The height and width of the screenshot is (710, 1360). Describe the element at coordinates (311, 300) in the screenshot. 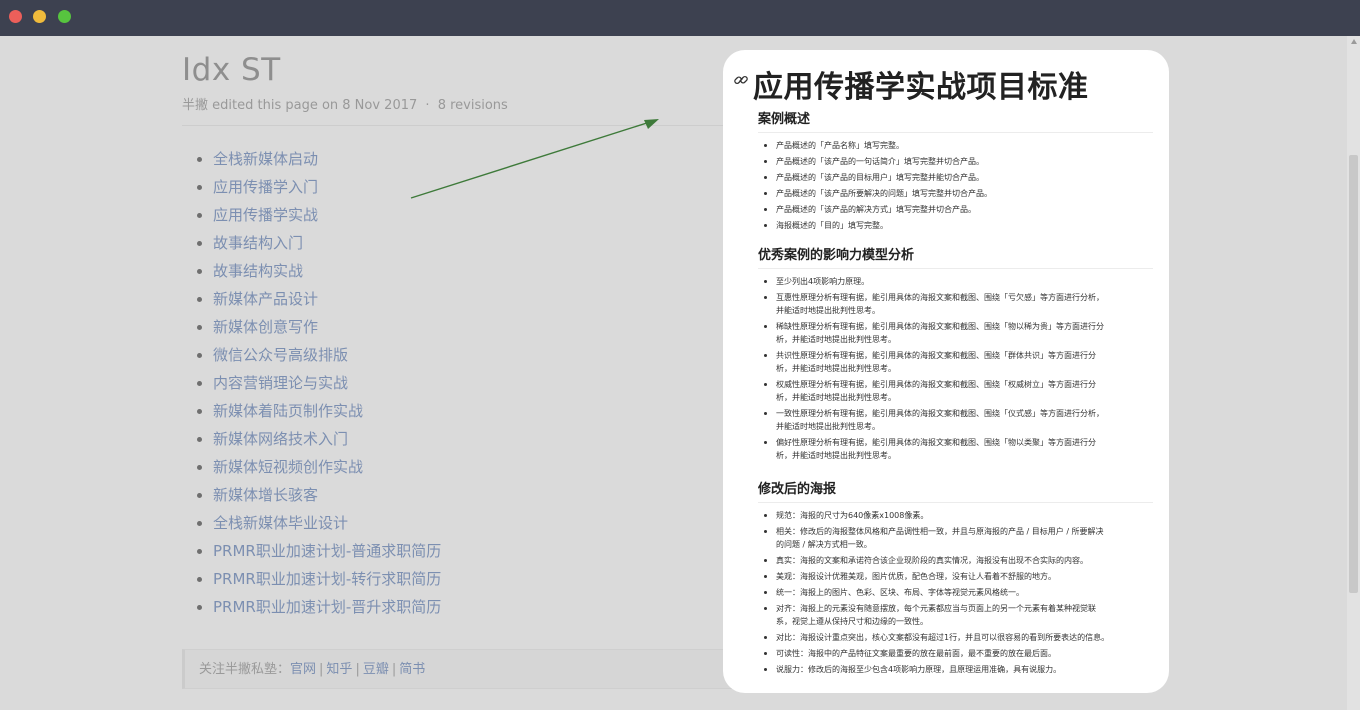

I see `wiki-link: 新媒体产品设计` at that location.